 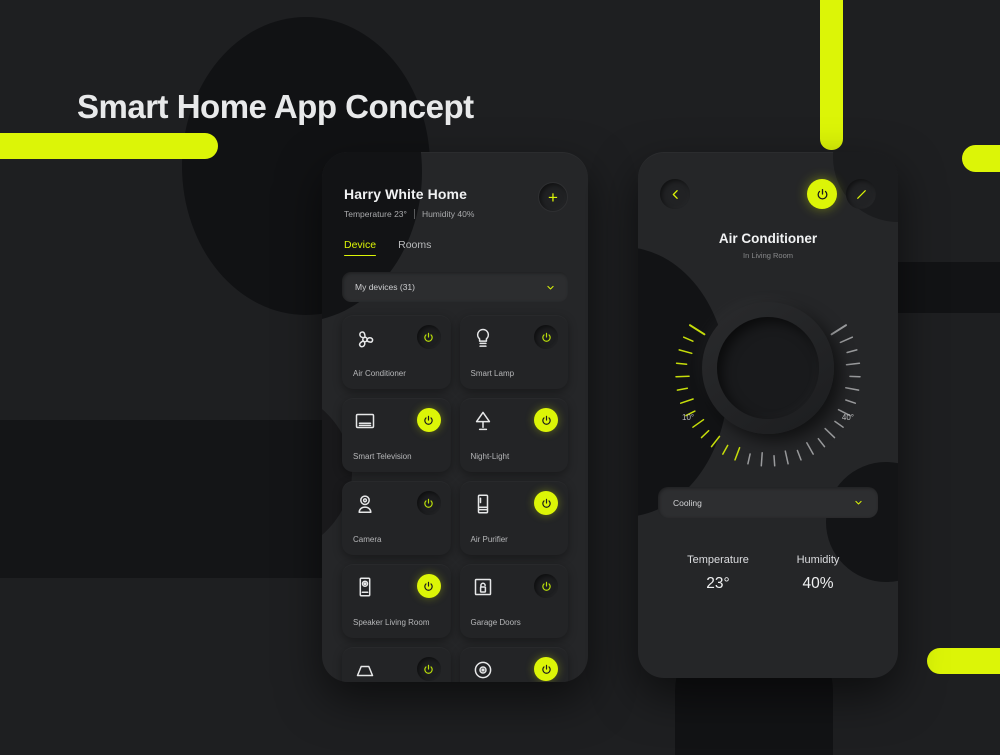 I want to click on tab-device: Device, so click(x=360, y=247).